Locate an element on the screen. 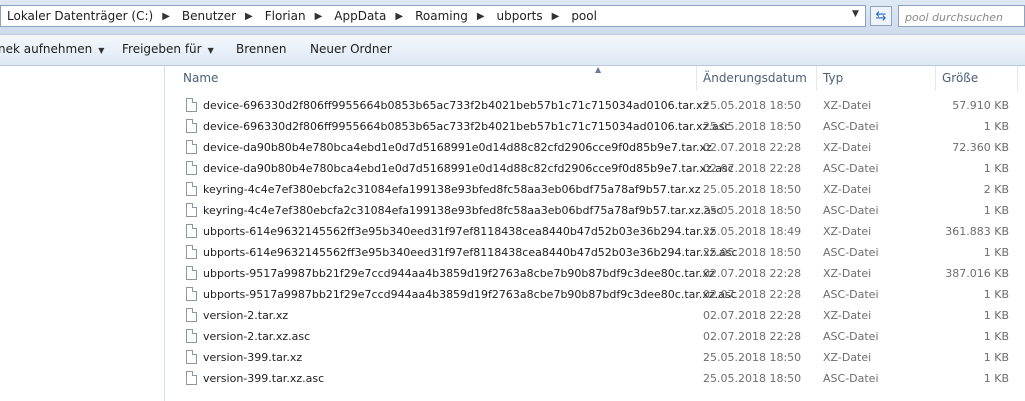  column-header-size: Größe is located at coordinates (960, 78).